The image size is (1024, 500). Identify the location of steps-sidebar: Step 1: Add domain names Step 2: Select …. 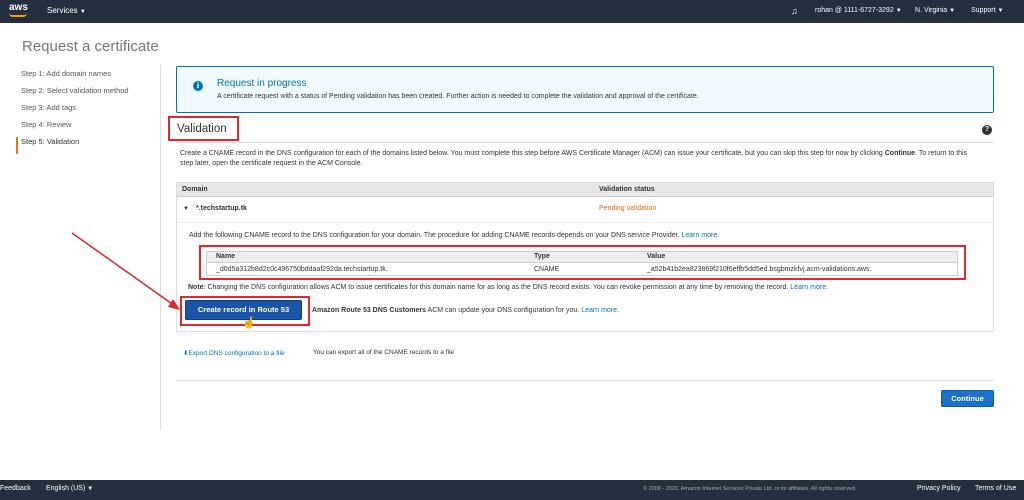
(83, 111).